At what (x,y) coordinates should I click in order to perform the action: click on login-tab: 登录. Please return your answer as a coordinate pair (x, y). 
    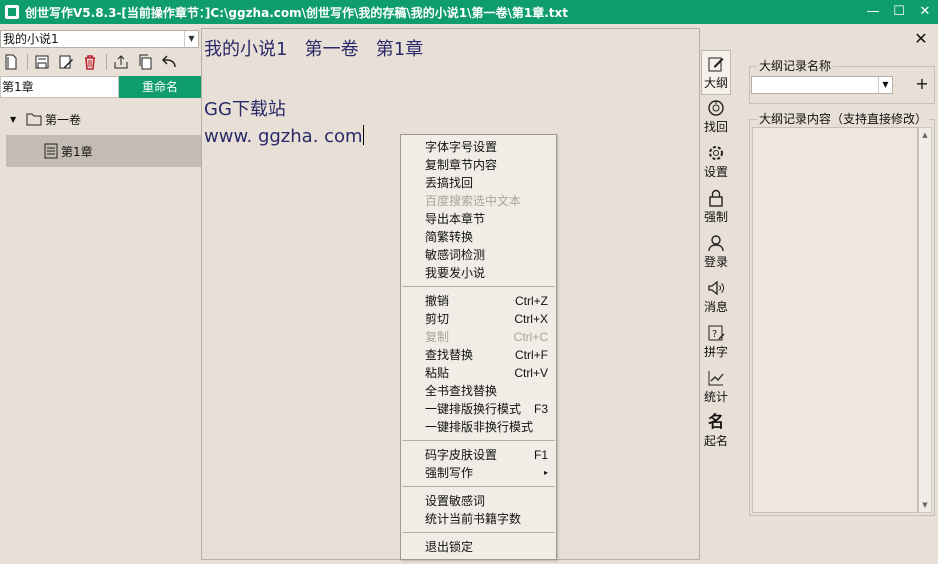
    Looking at the image, I should click on (716, 252).